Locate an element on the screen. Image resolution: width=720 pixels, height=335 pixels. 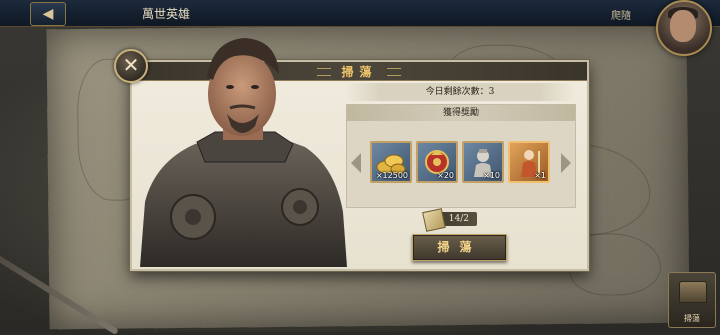
chest-icon is located at coordinates (693, 292).